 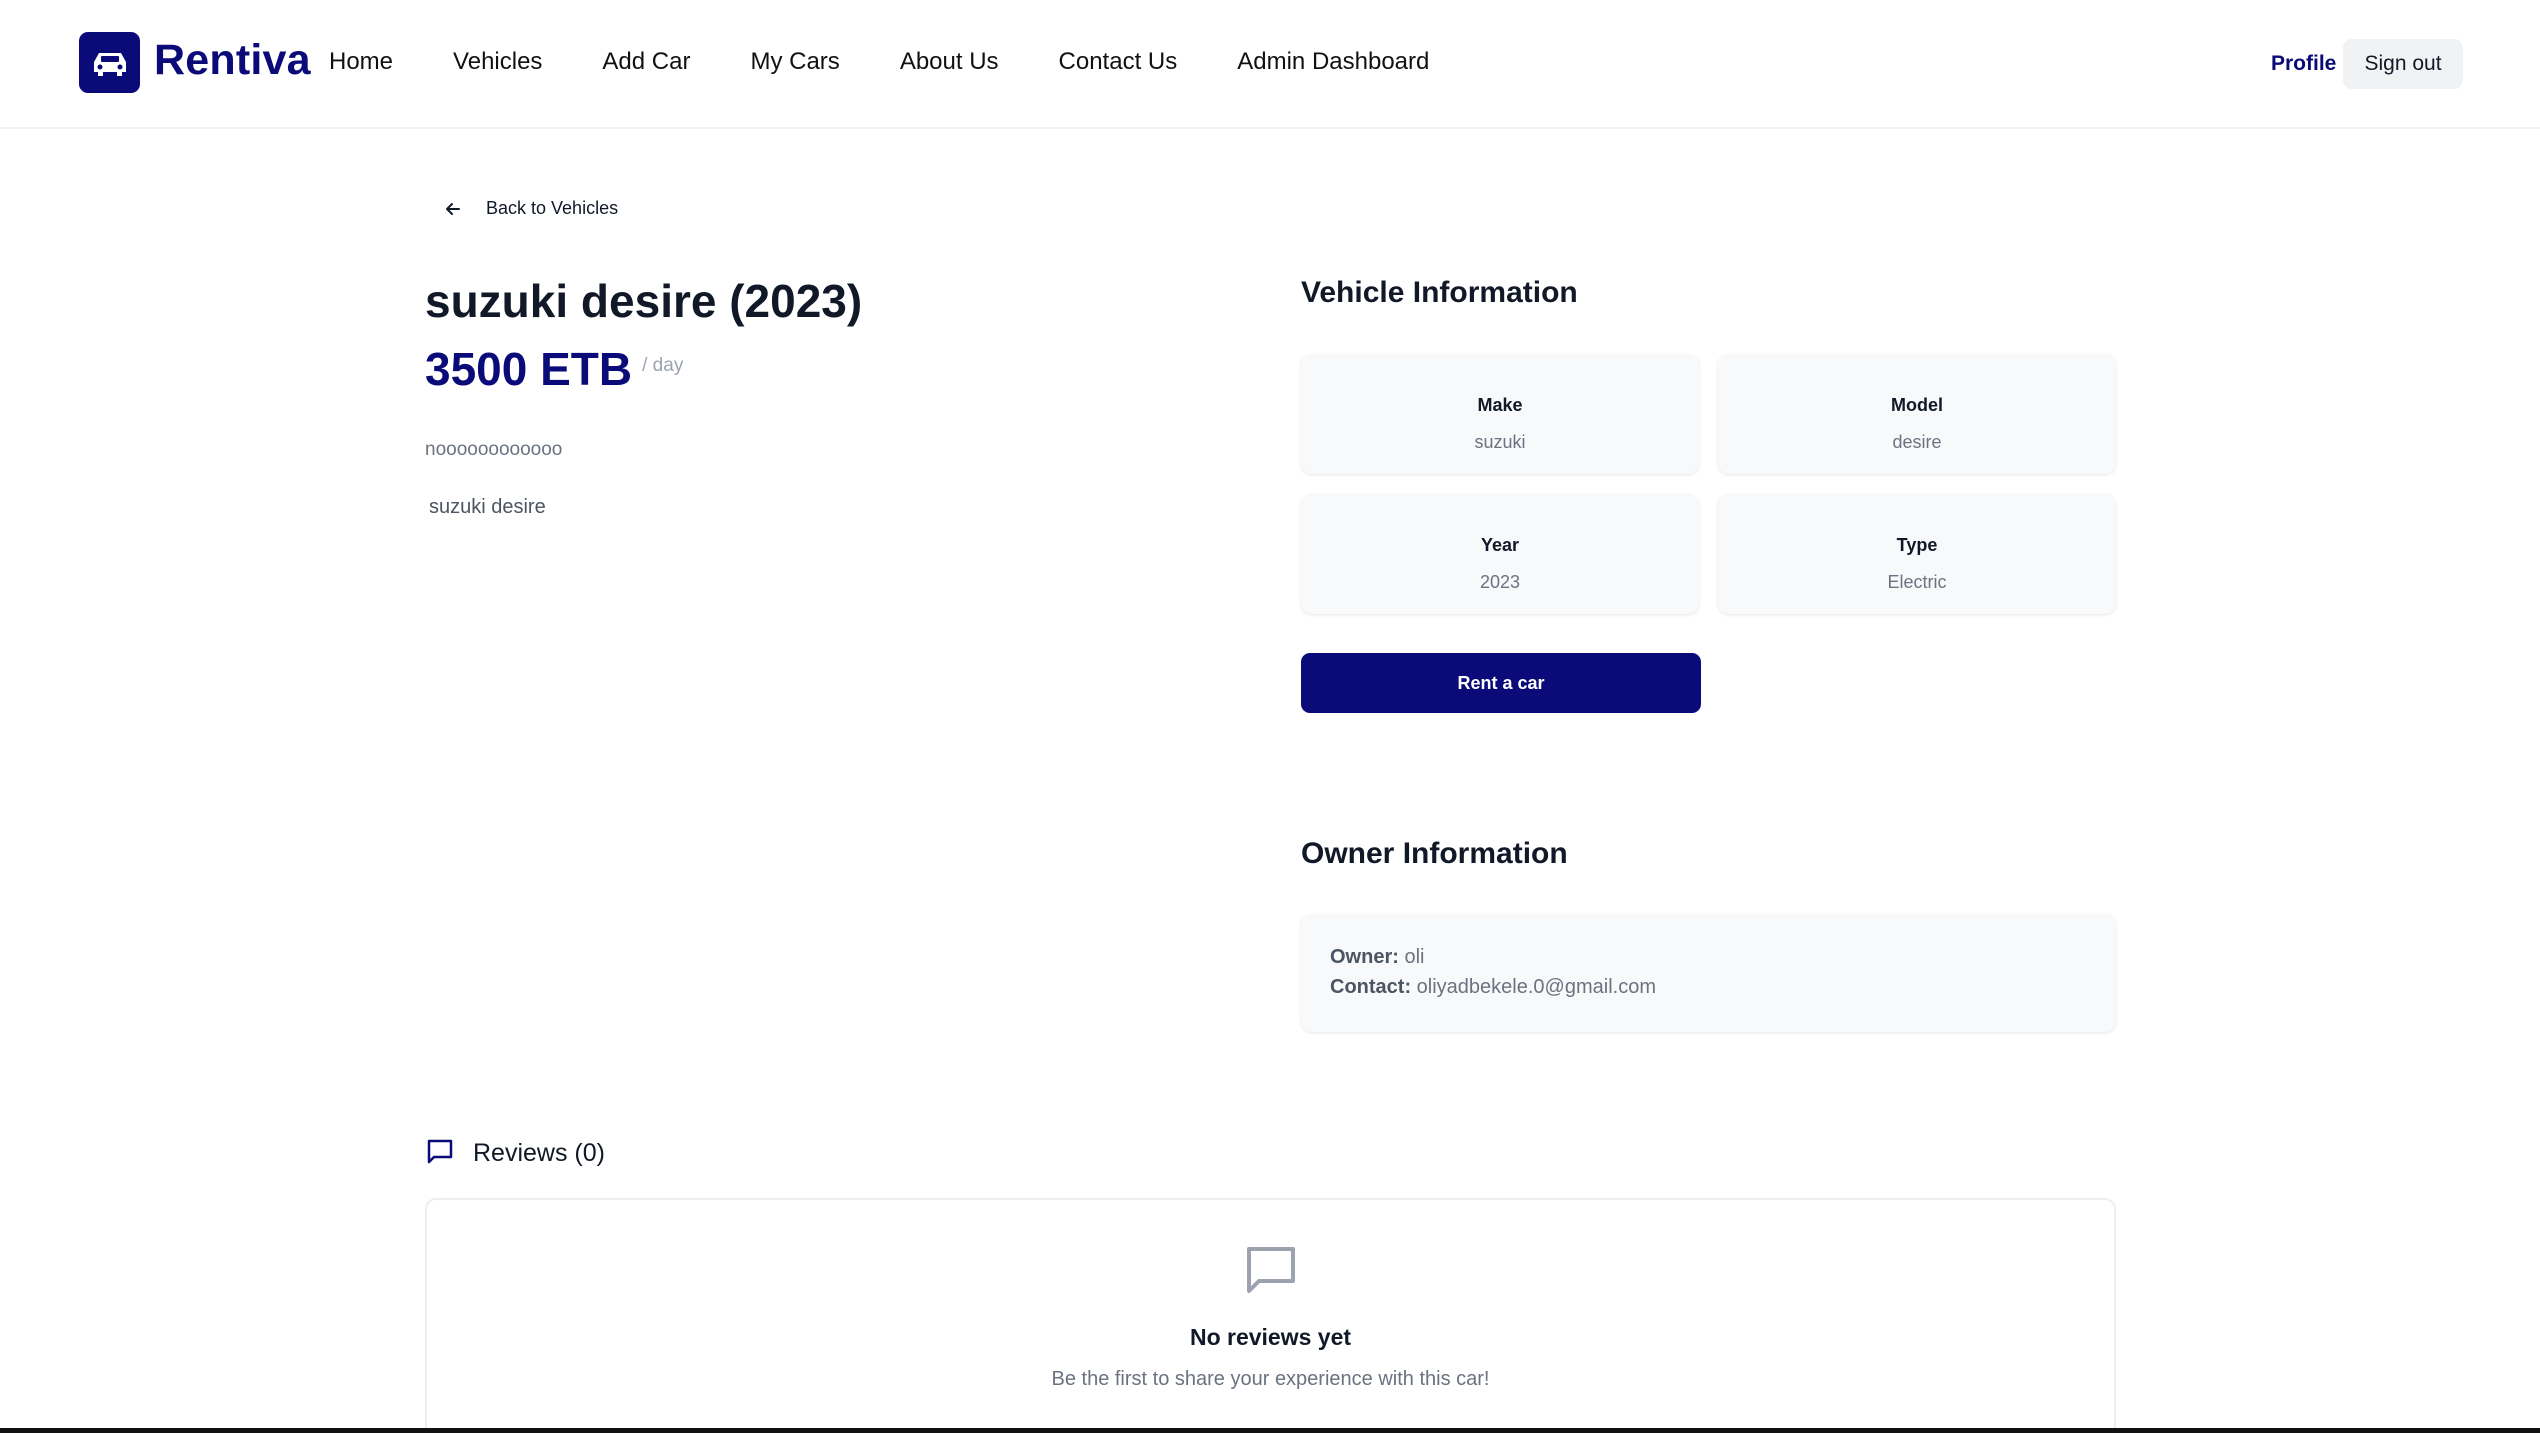 What do you see at coordinates (949, 62) in the screenshot?
I see `nav-about-us: About Us` at bounding box center [949, 62].